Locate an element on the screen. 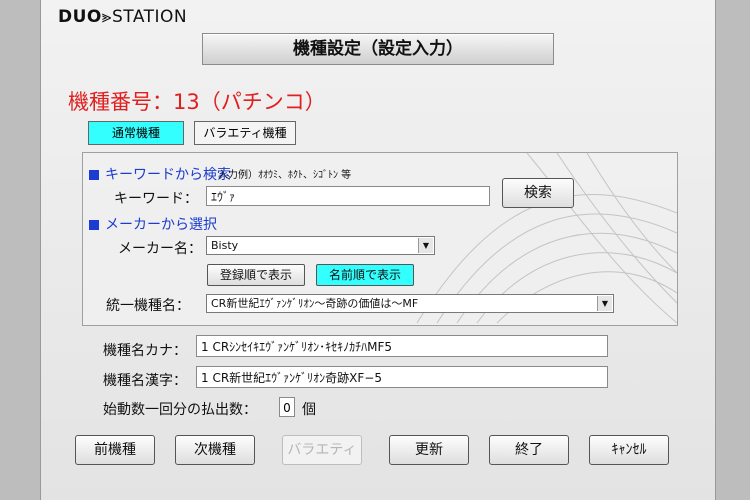 This screenshot has height=500, width=750. page-title: 機種設定（設定入力） is located at coordinates (378, 49).